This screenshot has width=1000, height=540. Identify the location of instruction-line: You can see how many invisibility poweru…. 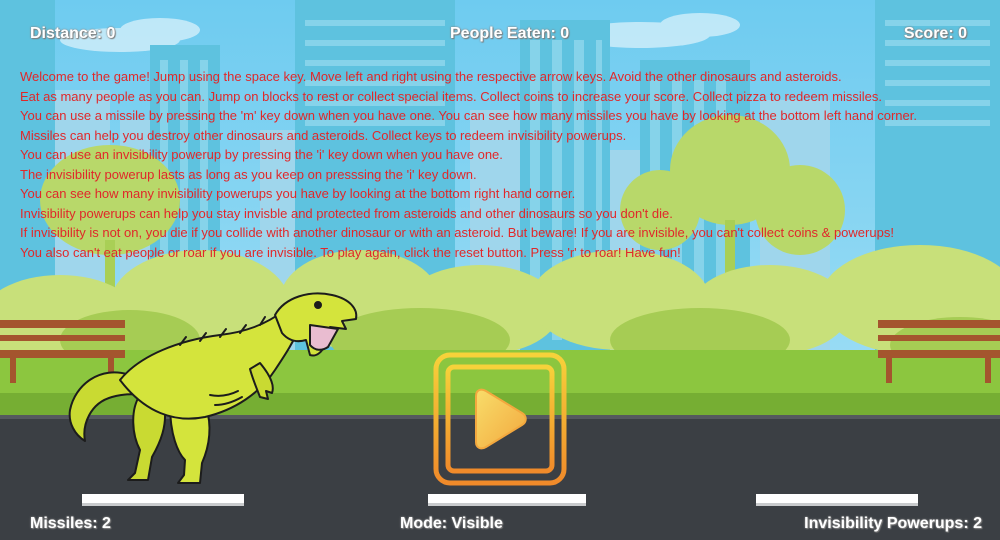
(298, 193).